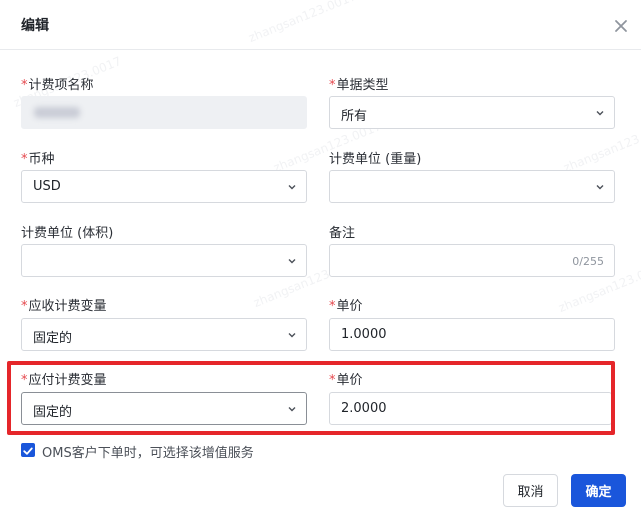 This screenshot has height=526, width=641. What do you see at coordinates (164, 186) in the screenshot?
I see `currency-select: USD` at bounding box center [164, 186].